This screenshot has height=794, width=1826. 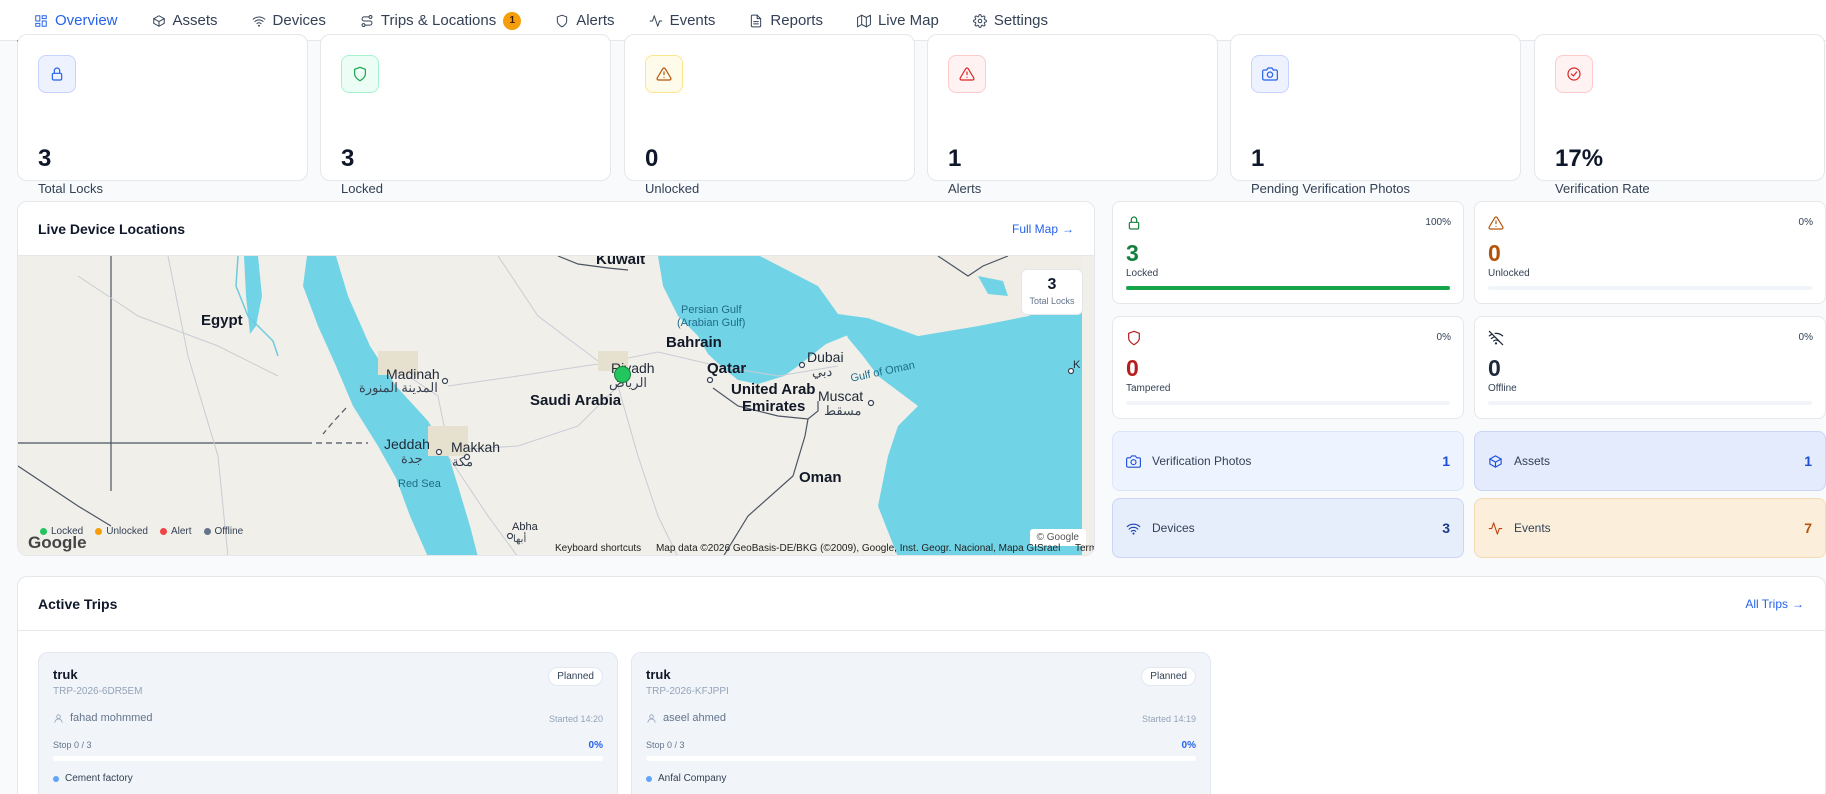 What do you see at coordinates (672, 188) in the screenshot?
I see `stat-label: Unlocked` at bounding box center [672, 188].